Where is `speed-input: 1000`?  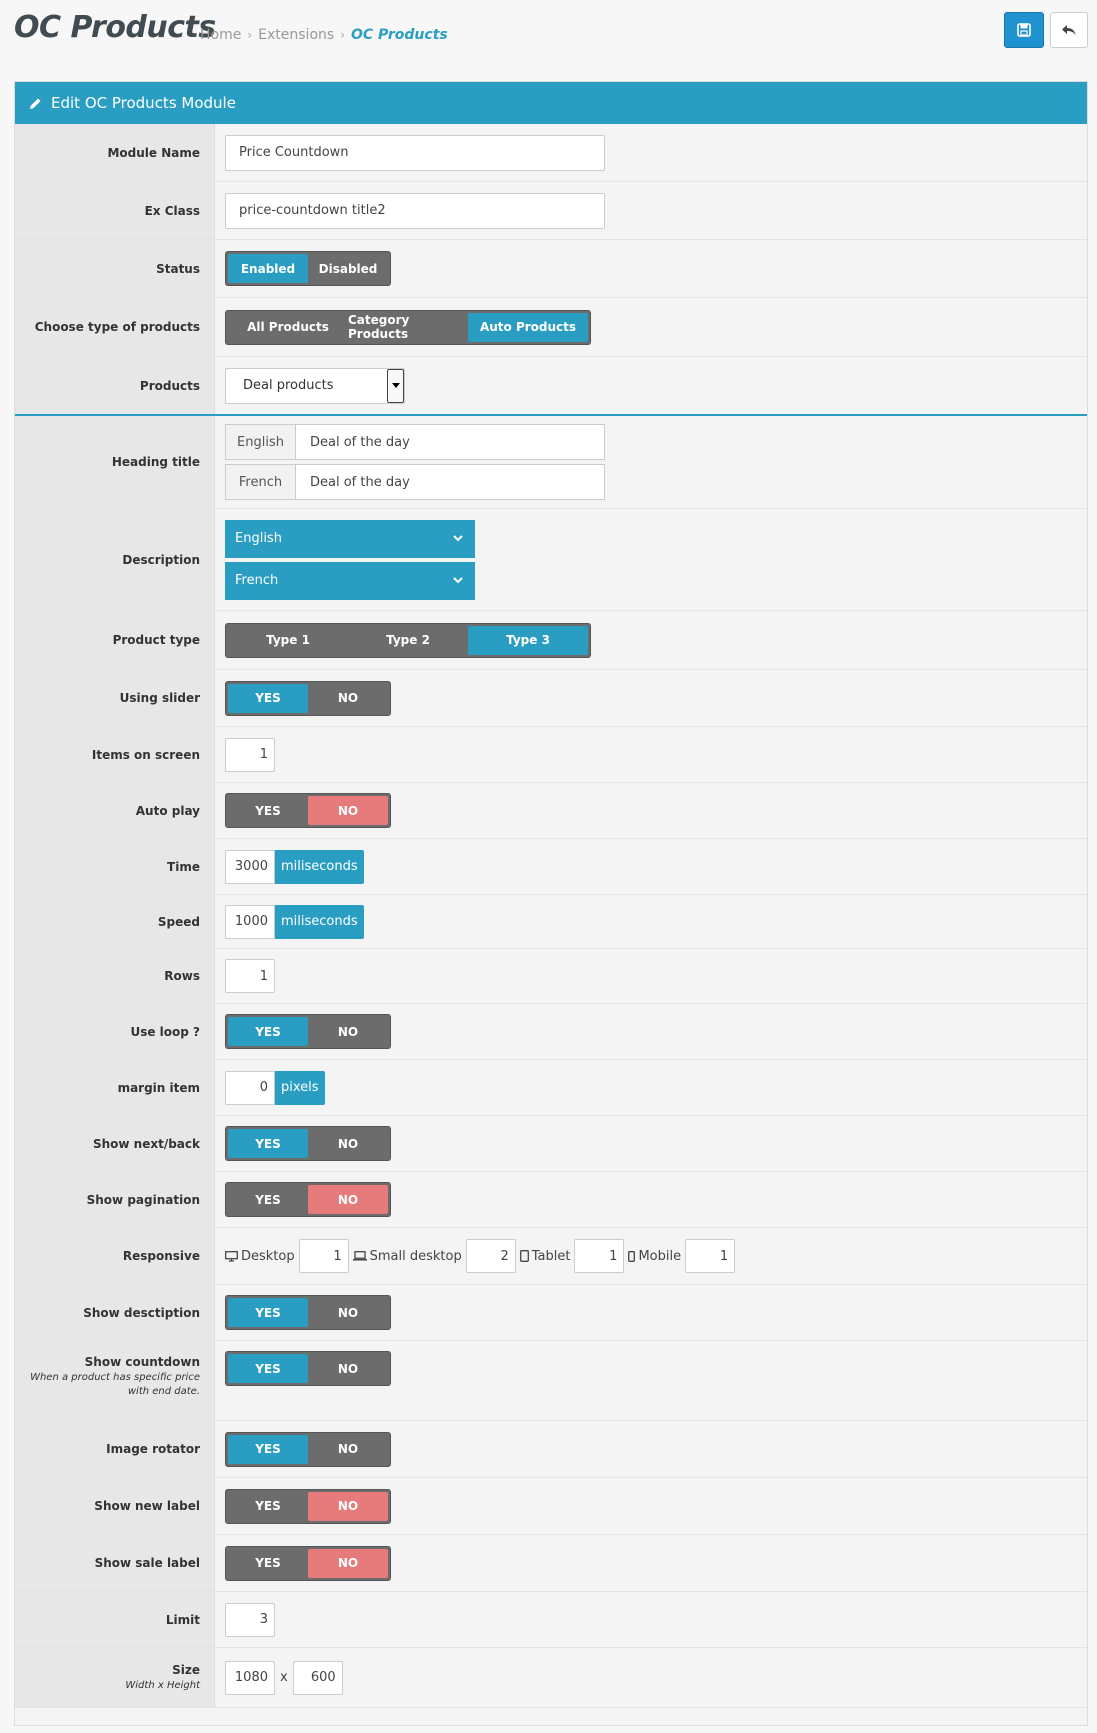
speed-input: 1000 is located at coordinates (250, 921).